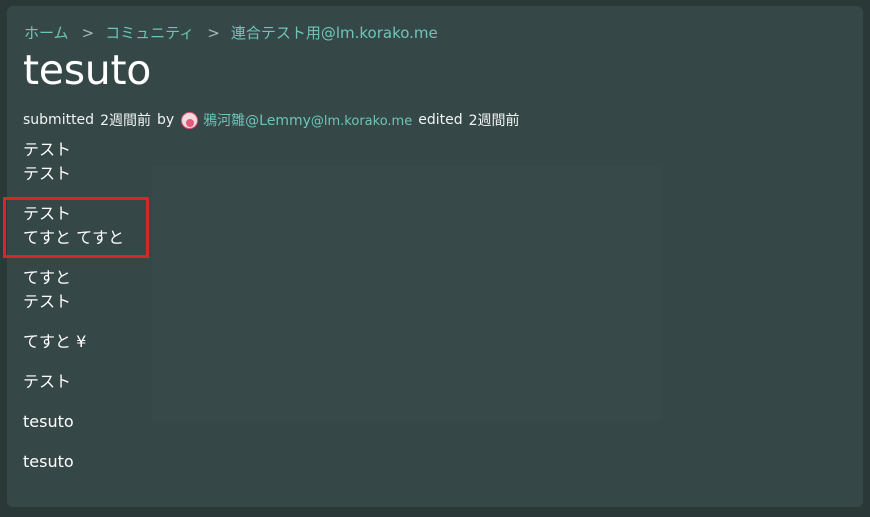  I want to click on body-paragraph: てすと ¥, so click(323, 342).